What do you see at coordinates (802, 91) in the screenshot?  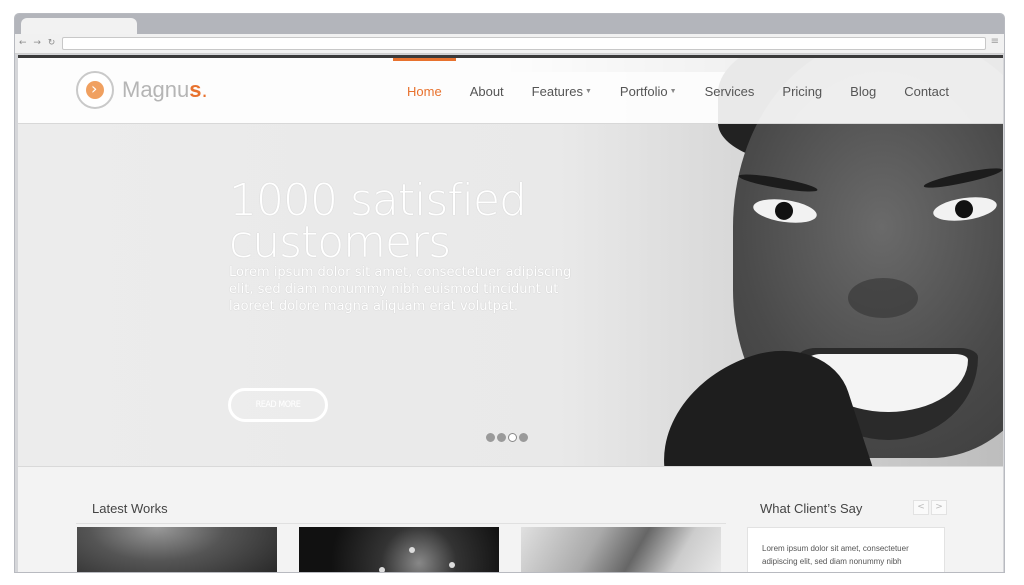 I see `nav-item-pricing: Pricing` at bounding box center [802, 91].